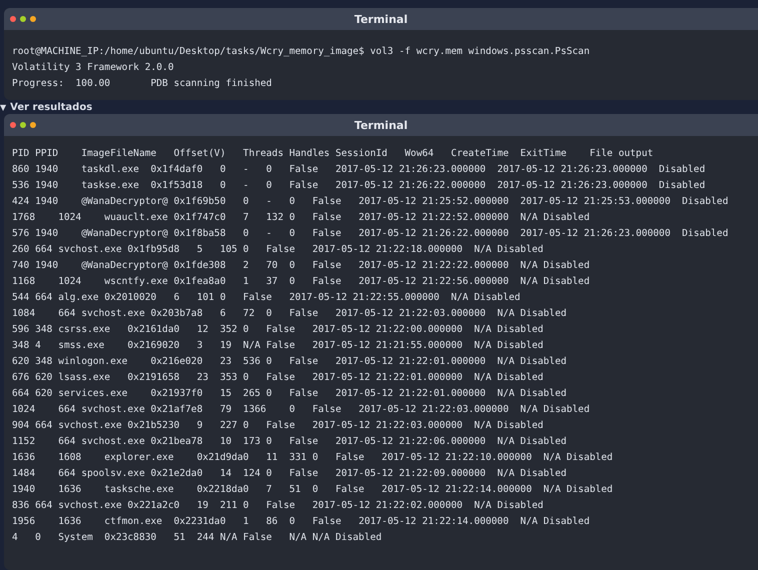  What do you see at coordinates (370, 234) in the screenshot?
I see `output-line: 576 1940 @WanaDecryptor@ 0x1f8ba58 0 - 0 False 2017-05-12 21:26:22.000000 2017-05-12 21:26:23.000000 Disabled` at bounding box center [370, 234].